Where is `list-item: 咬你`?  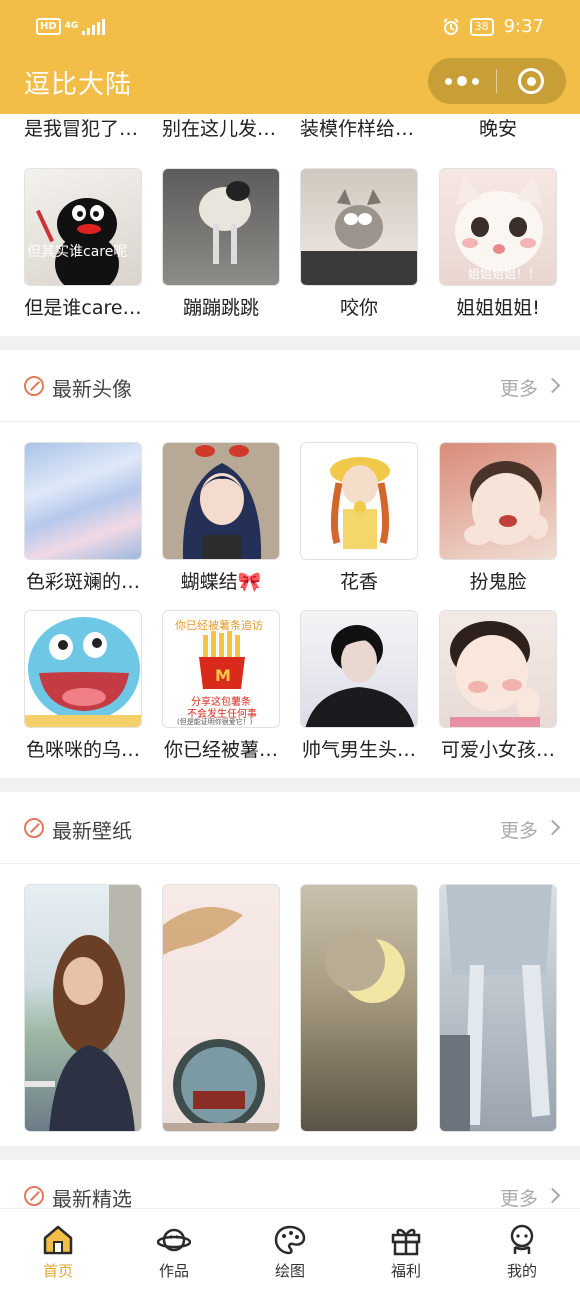 list-item: 咬你 is located at coordinates (359, 244).